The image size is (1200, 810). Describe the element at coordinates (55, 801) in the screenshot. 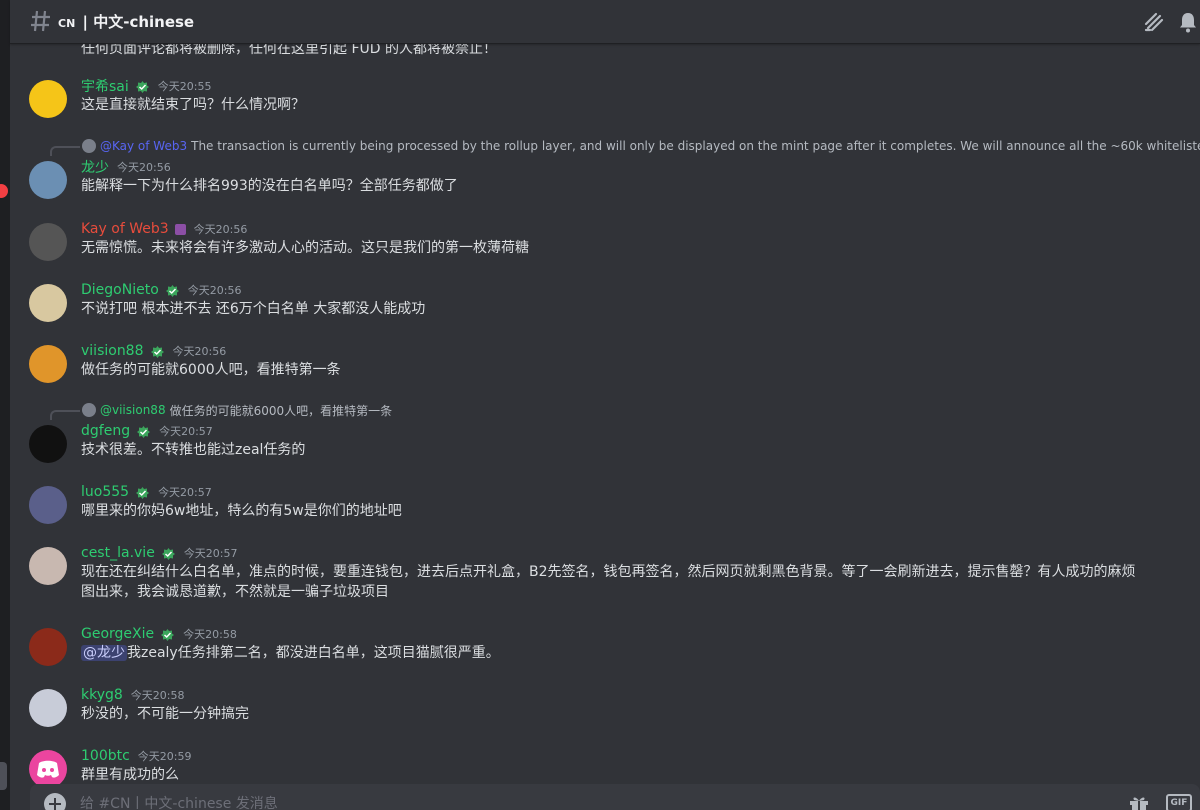

I see `add-attachment-icon` at that location.